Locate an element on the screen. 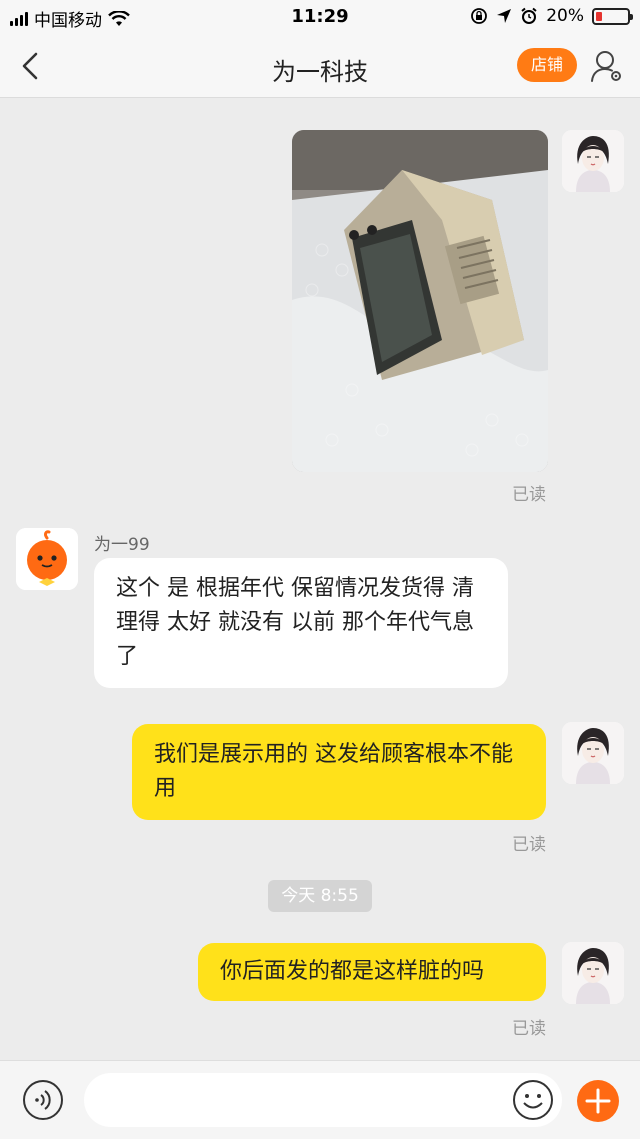  shop-button: 店铺 is located at coordinates (547, 65).